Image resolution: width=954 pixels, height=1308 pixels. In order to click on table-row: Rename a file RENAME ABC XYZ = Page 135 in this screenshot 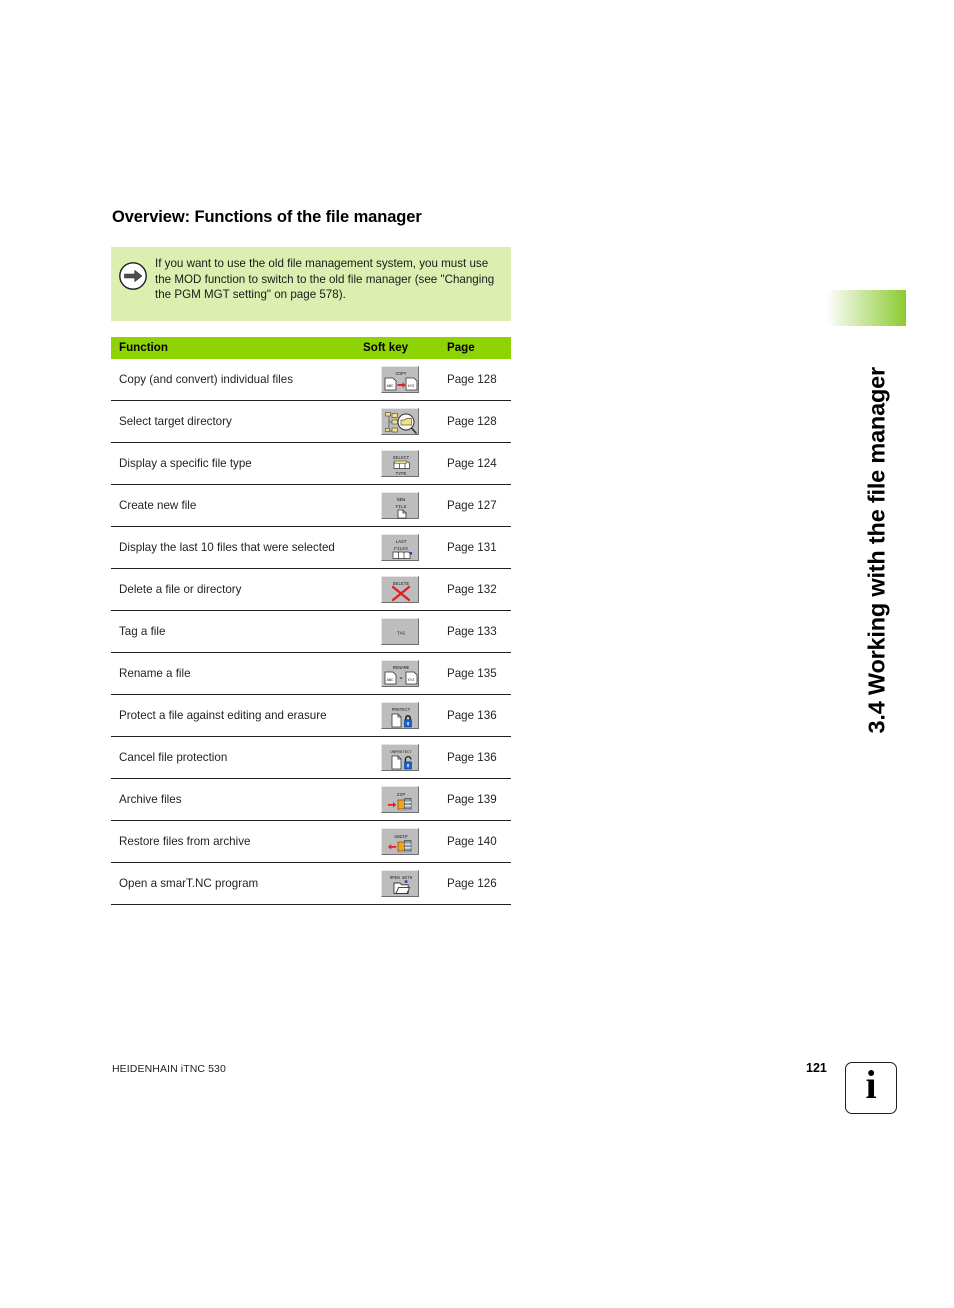, I will do `click(311, 673)`.